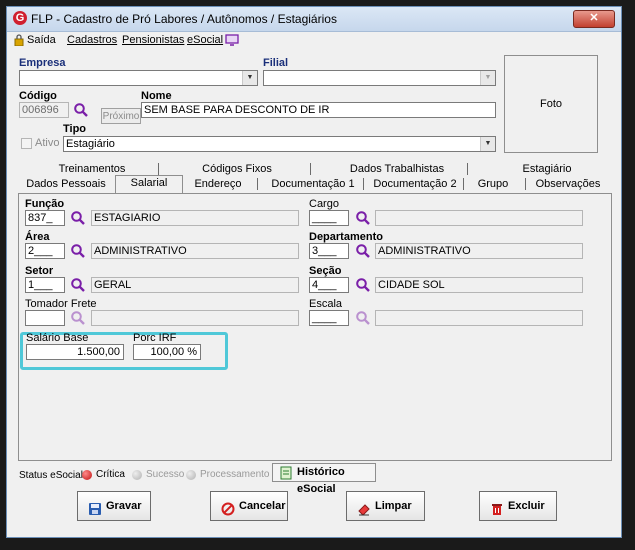  What do you see at coordinates (318, 110) in the screenshot?
I see `nome-input: SEM BASE PARA DESCONTO DE IR` at bounding box center [318, 110].